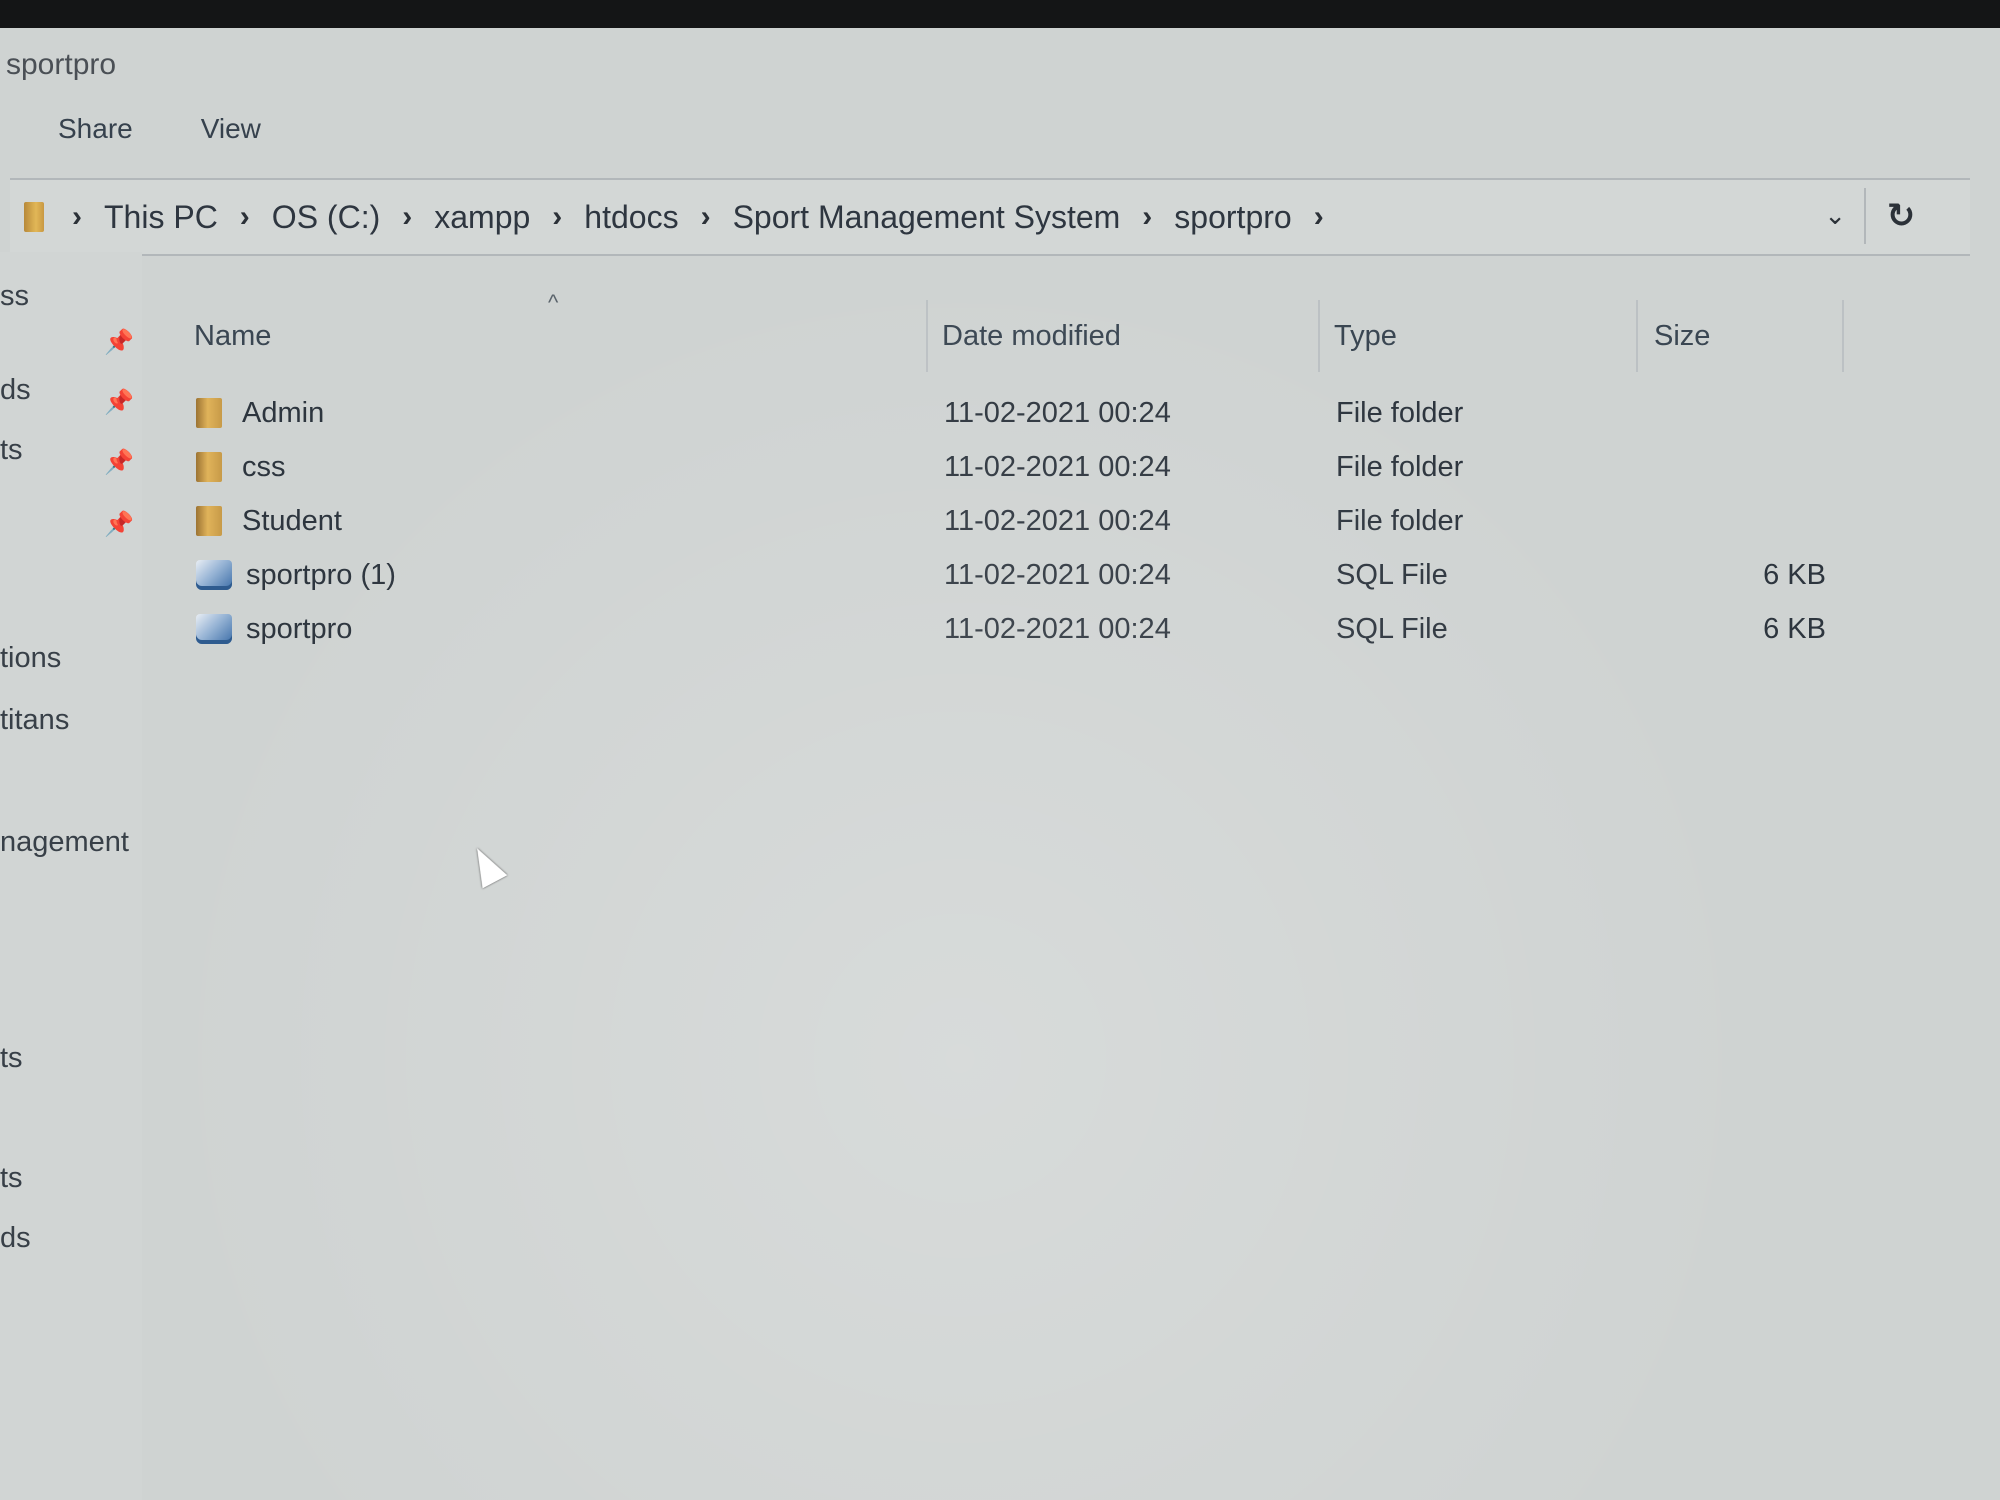  Describe the element at coordinates (482, 217) in the screenshot. I see `breadcrumb-xampp: xampp` at that location.